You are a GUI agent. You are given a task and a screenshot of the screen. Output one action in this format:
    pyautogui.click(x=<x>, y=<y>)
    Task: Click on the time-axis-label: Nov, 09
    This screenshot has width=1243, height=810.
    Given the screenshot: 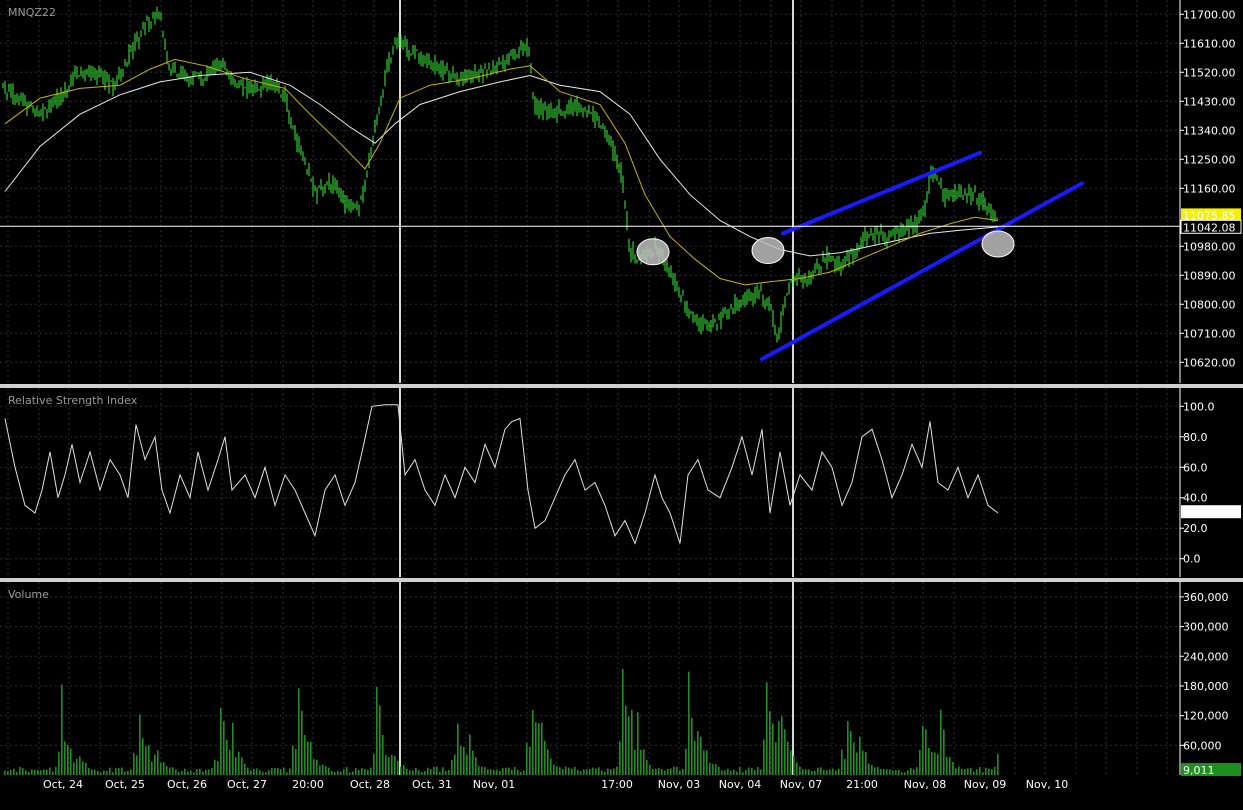 What is the action you would take?
    pyautogui.click(x=985, y=784)
    